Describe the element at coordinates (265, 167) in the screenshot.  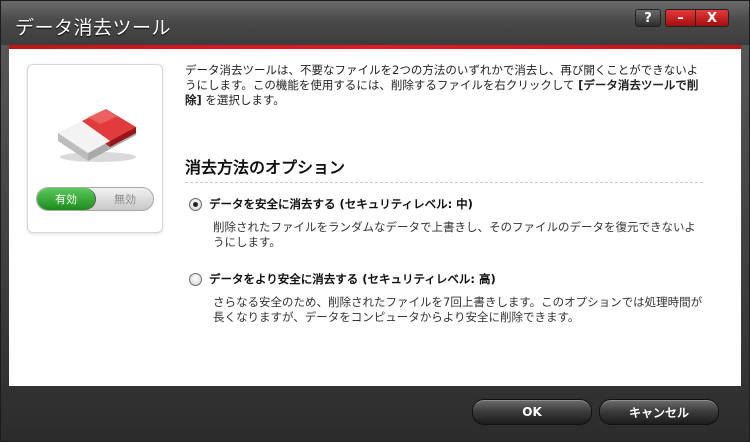
I see `section-title: 消去方法のオプション` at that location.